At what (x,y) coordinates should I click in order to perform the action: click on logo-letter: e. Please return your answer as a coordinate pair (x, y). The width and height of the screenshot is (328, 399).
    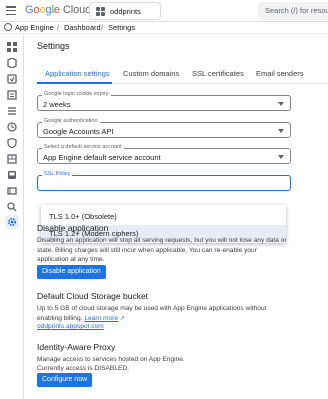
    Looking at the image, I should click on (56, 10).